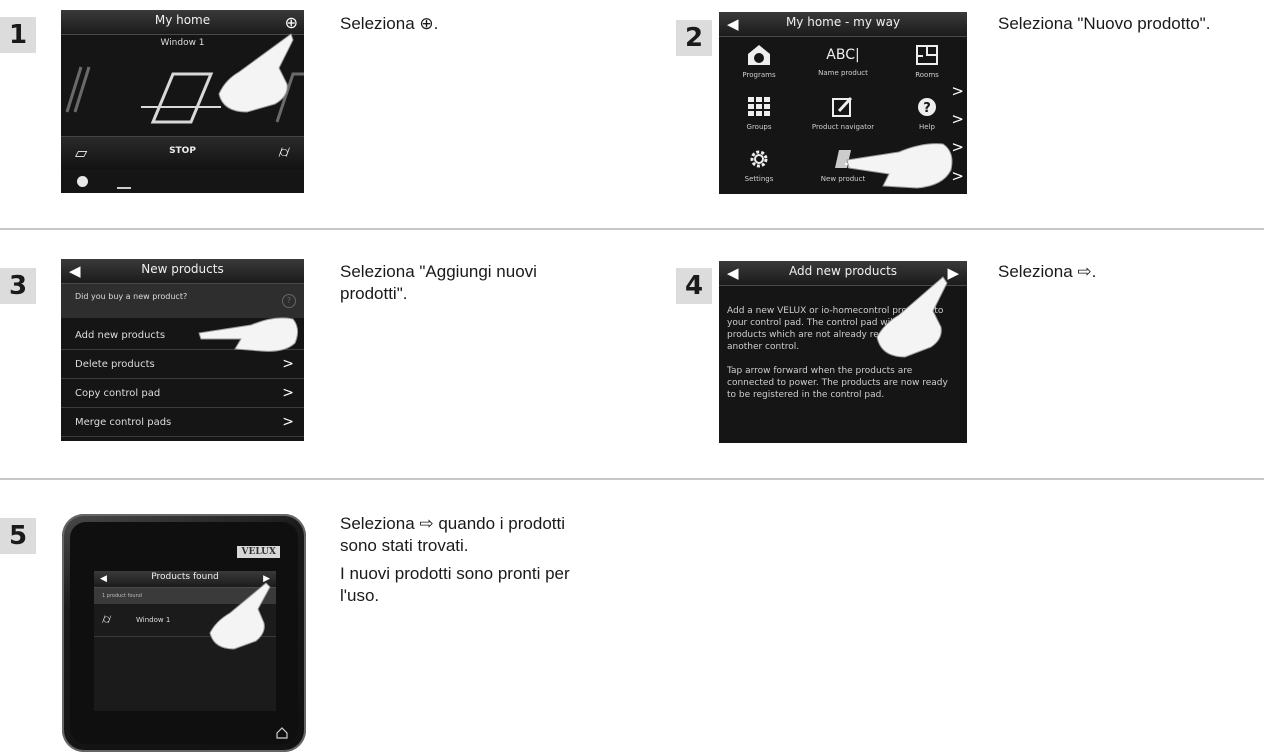 The width and height of the screenshot is (1264, 755). What do you see at coordinates (759, 159) in the screenshot?
I see `gear-icon` at bounding box center [759, 159].